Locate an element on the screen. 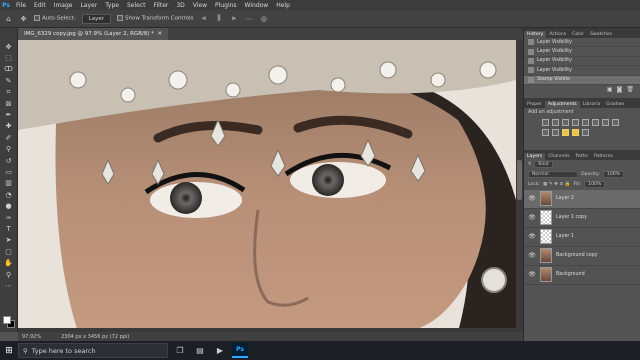 The width and height of the screenshot is (640, 360). menu-plugins: Plugins is located at coordinates (226, 5).